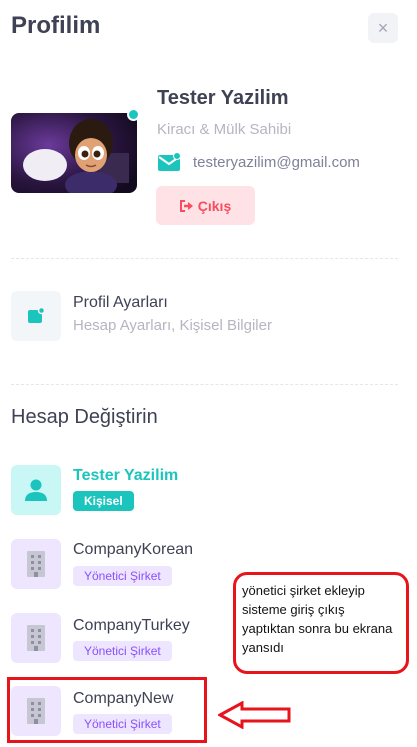 This screenshot has width=417, height=747. I want to click on online-status-dot, so click(133, 114).